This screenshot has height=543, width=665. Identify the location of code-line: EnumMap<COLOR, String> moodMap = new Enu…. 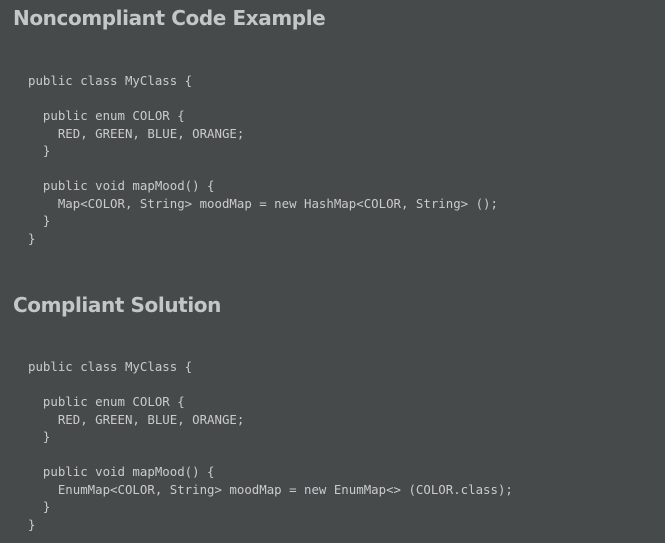
(270, 489).